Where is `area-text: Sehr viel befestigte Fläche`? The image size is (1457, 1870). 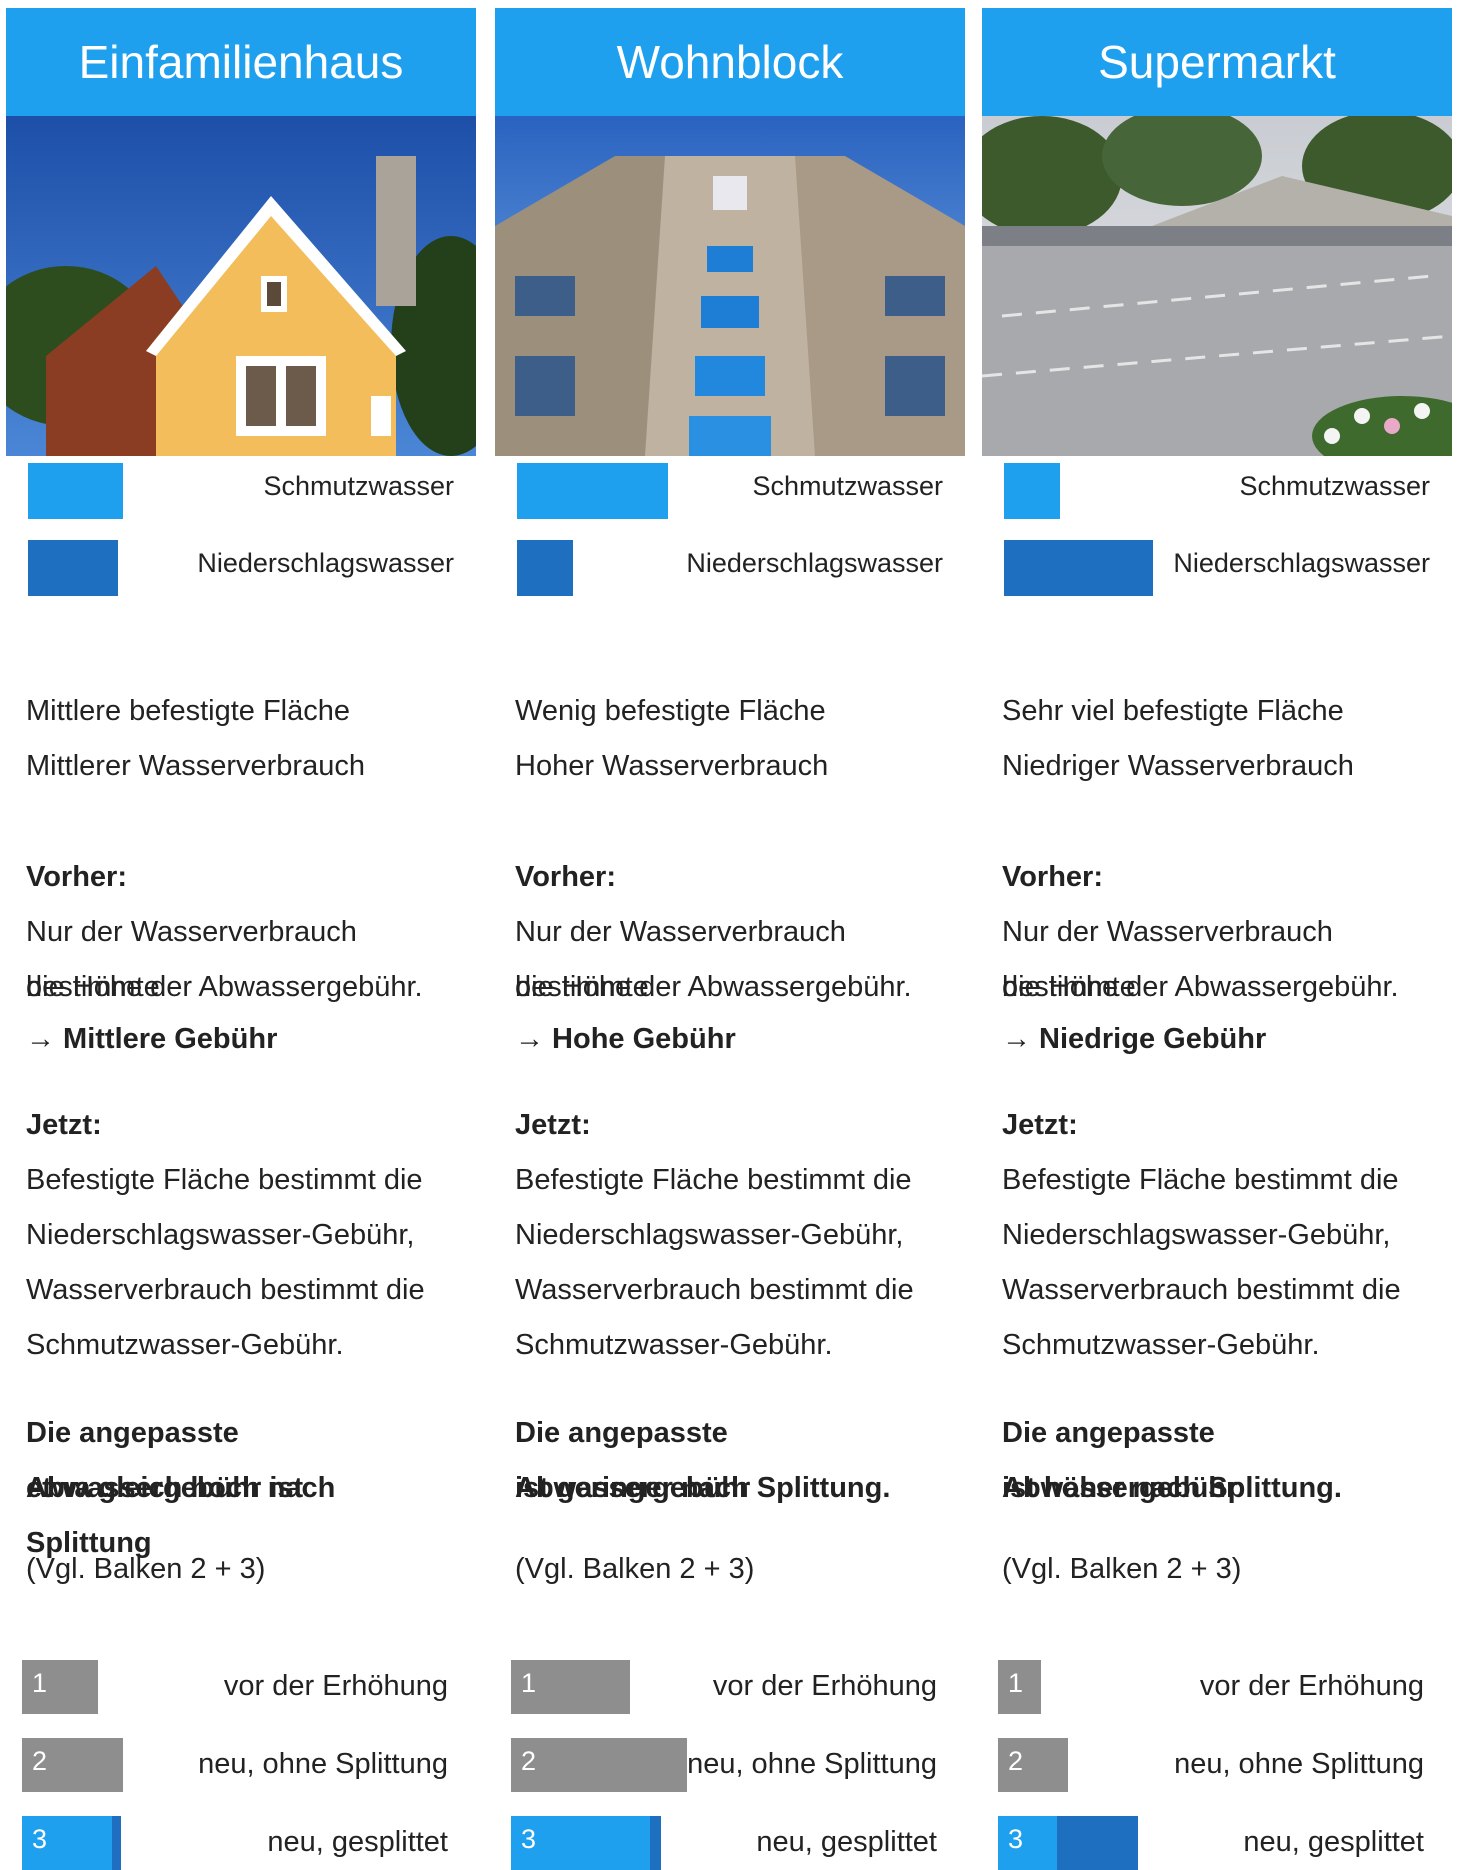 area-text: Sehr viel befestigte Fläche is located at coordinates (1173, 711).